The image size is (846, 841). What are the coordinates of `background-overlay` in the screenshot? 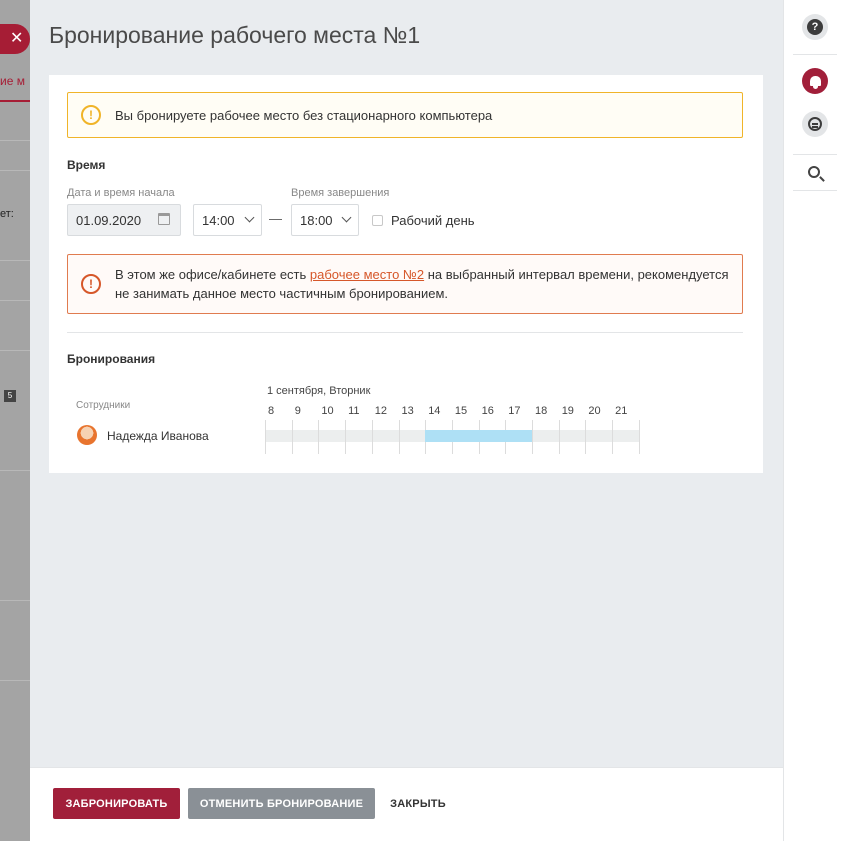 It's located at (15, 420).